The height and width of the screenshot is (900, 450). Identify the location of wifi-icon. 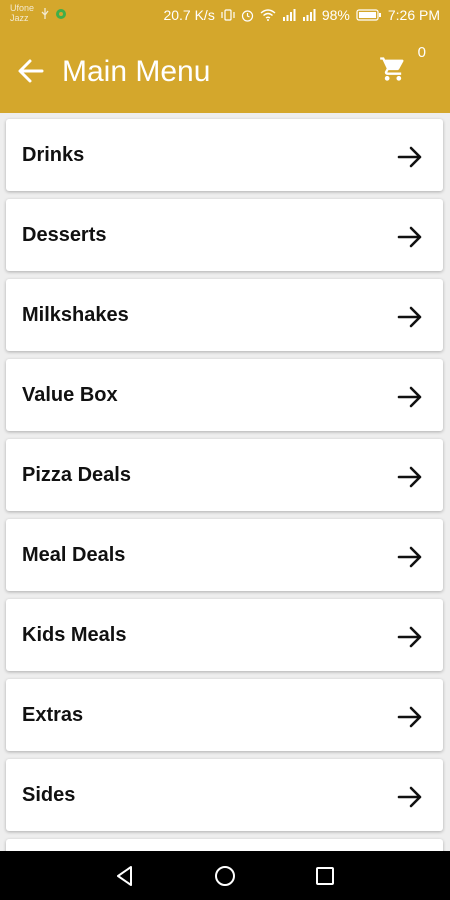
(268, 15).